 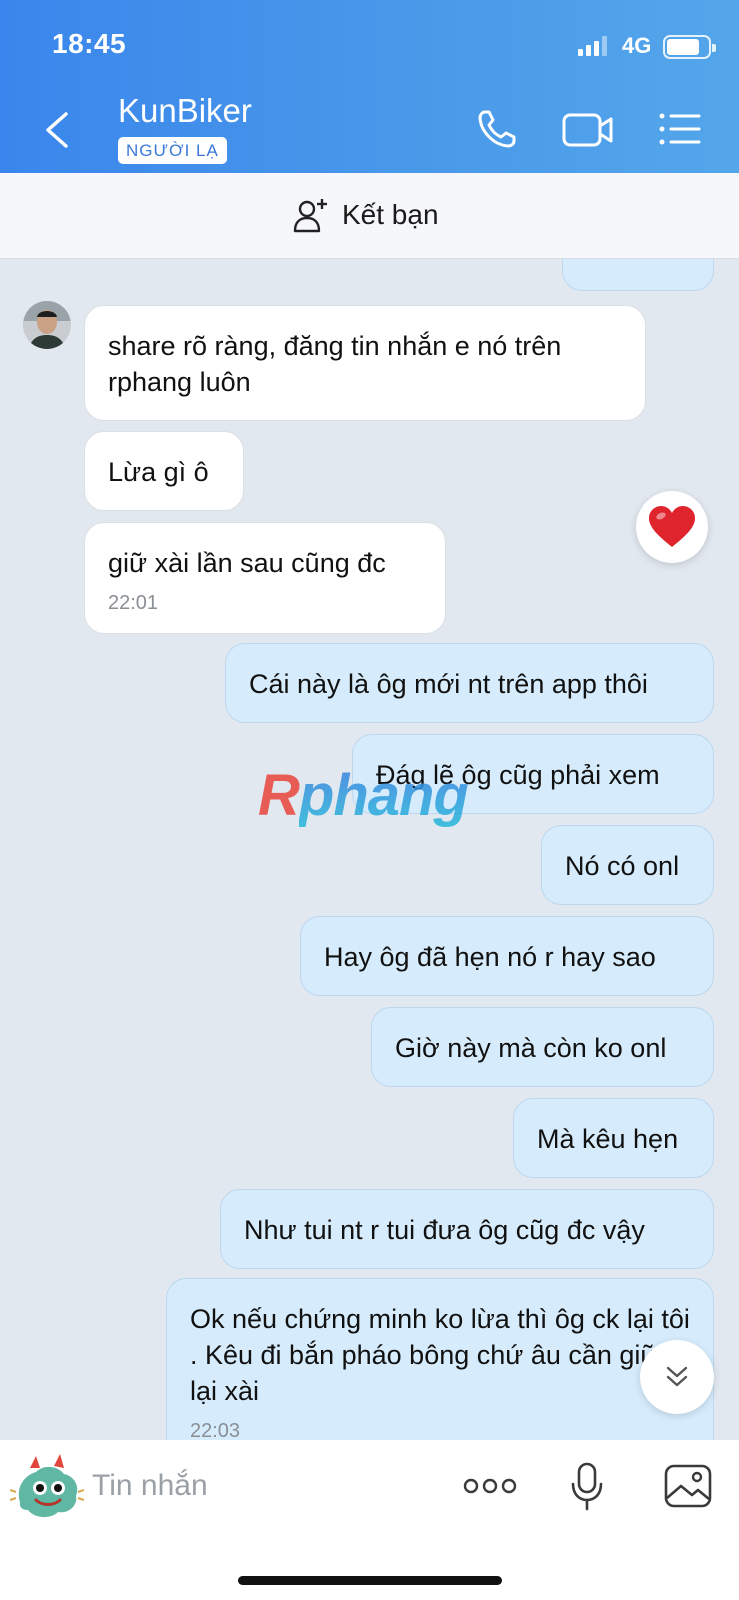 What do you see at coordinates (608, 1139) in the screenshot?
I see `message-text: Mà kêu hẹn` at bounding box center [608, 1139].